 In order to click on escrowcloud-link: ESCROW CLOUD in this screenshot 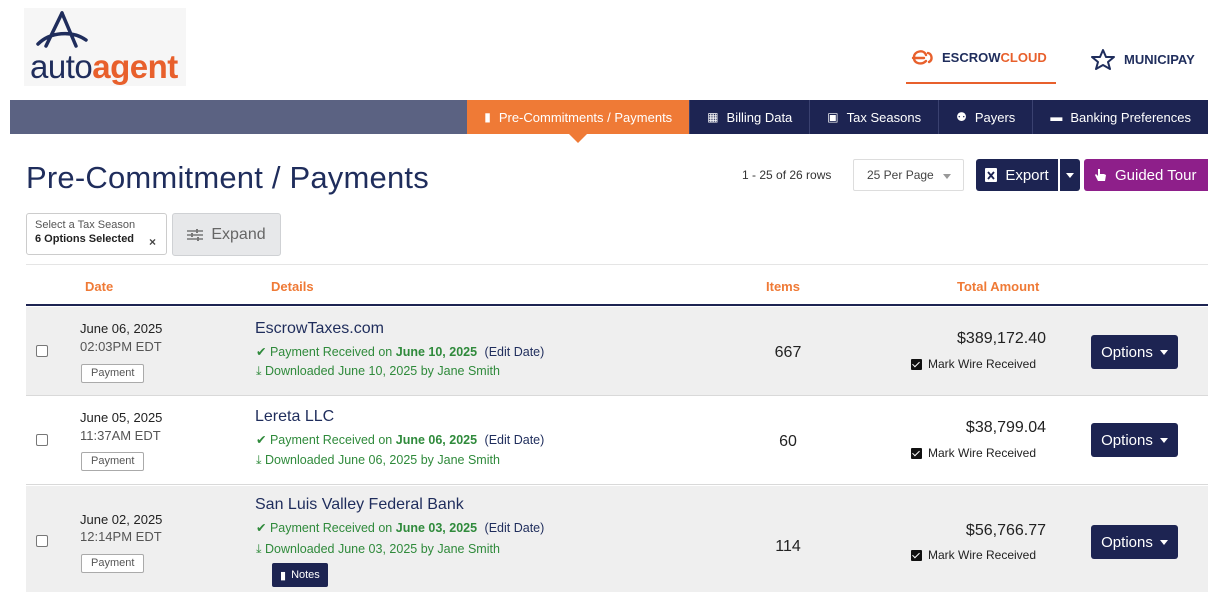, I will do `click(978, 57)`.